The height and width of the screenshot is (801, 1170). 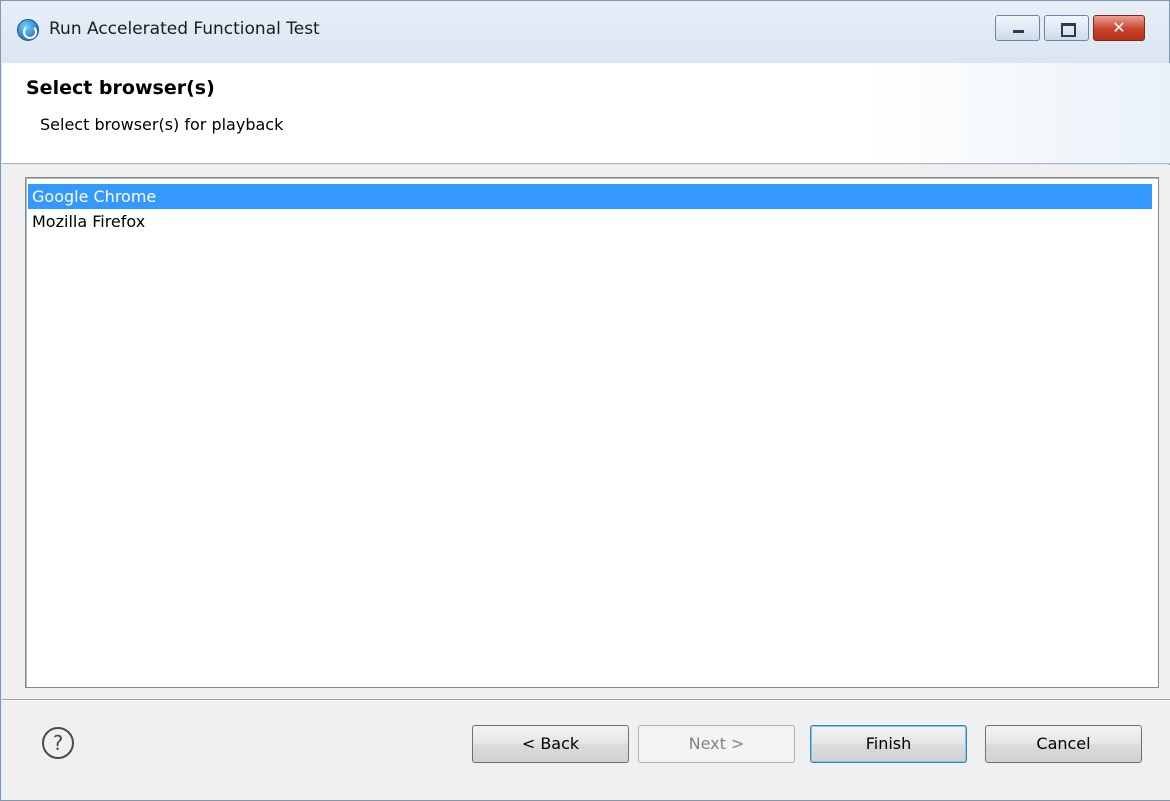 I want to click on page-description: Select browser(s) for playback, so click(x=162, y=124).